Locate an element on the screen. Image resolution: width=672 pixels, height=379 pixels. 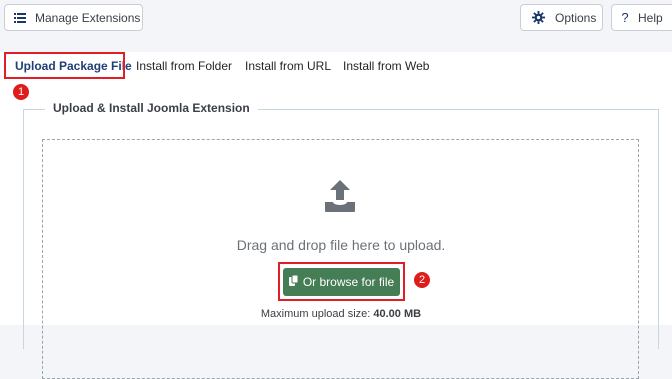
highlight-box-browse is located at coordinates (341, 281).